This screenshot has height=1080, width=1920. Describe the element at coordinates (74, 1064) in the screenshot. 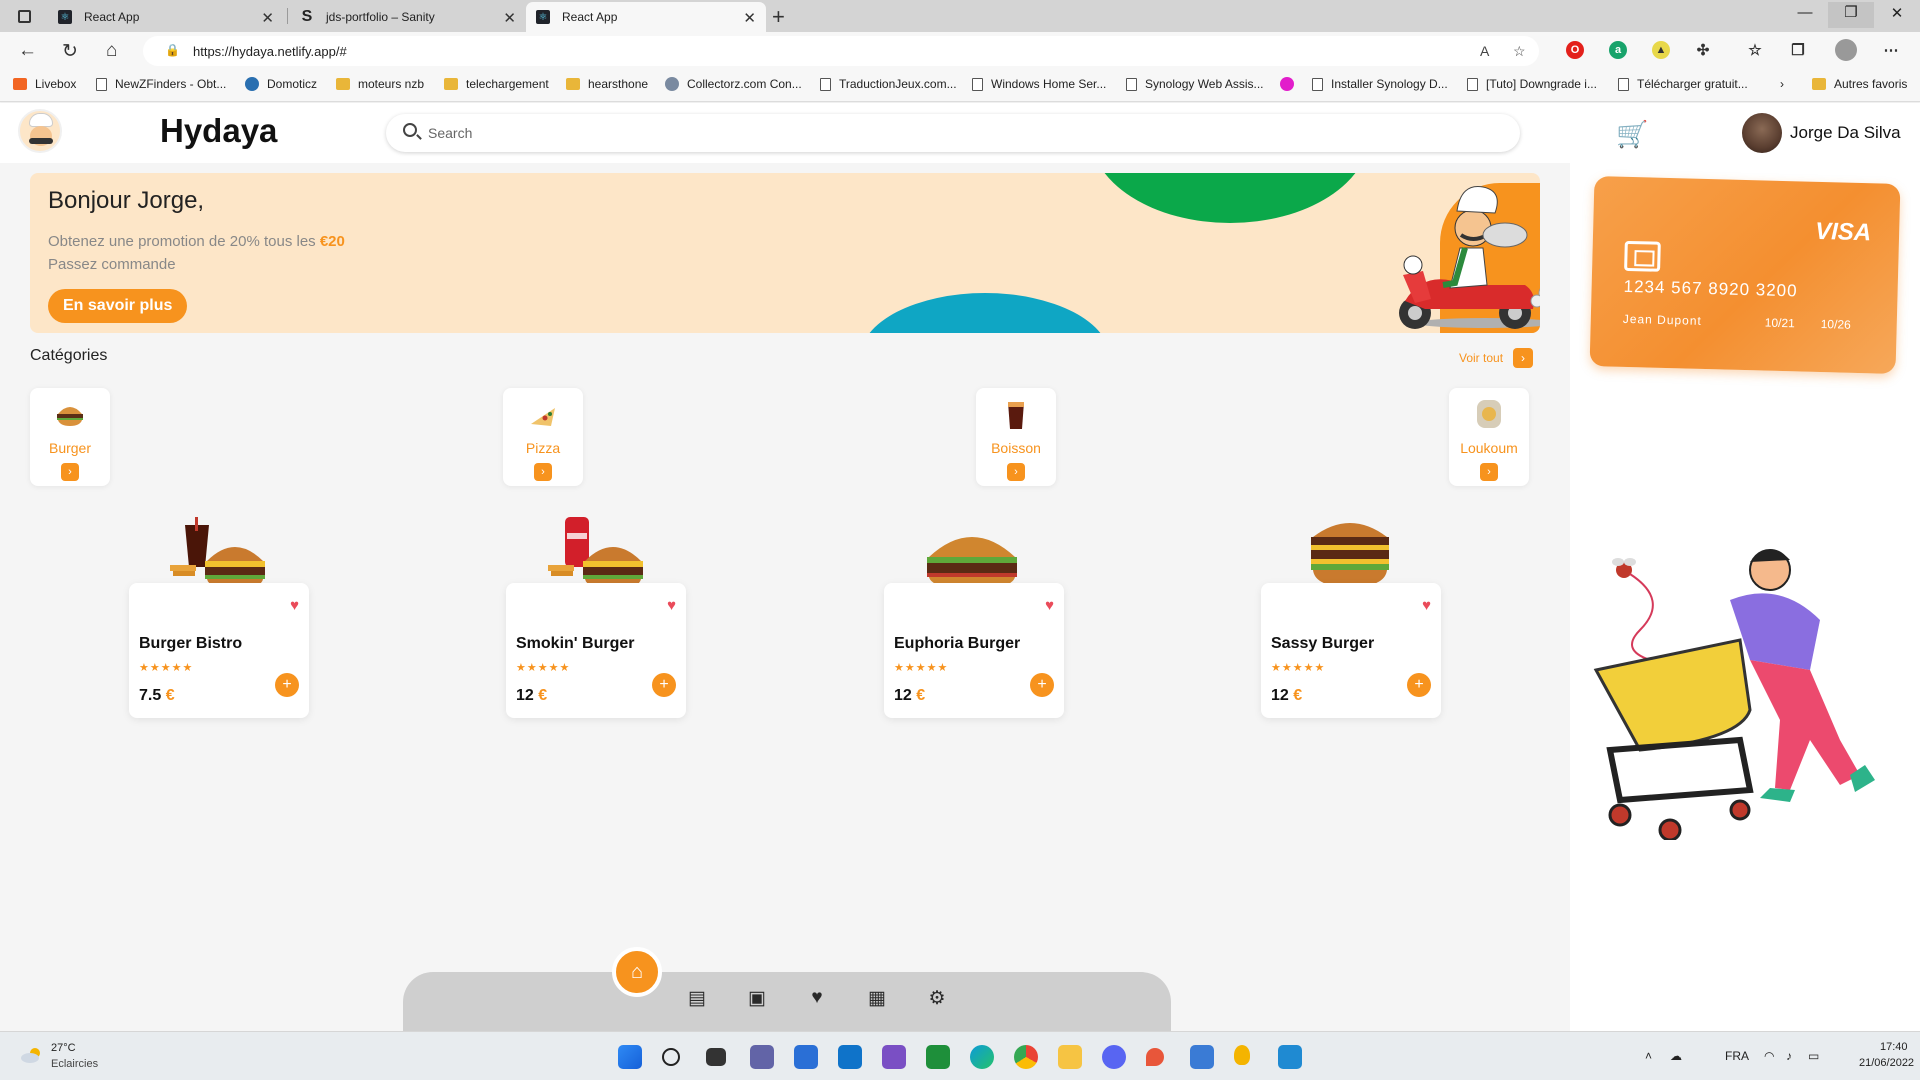

I see `weather-description: Eclaircies` at that location.